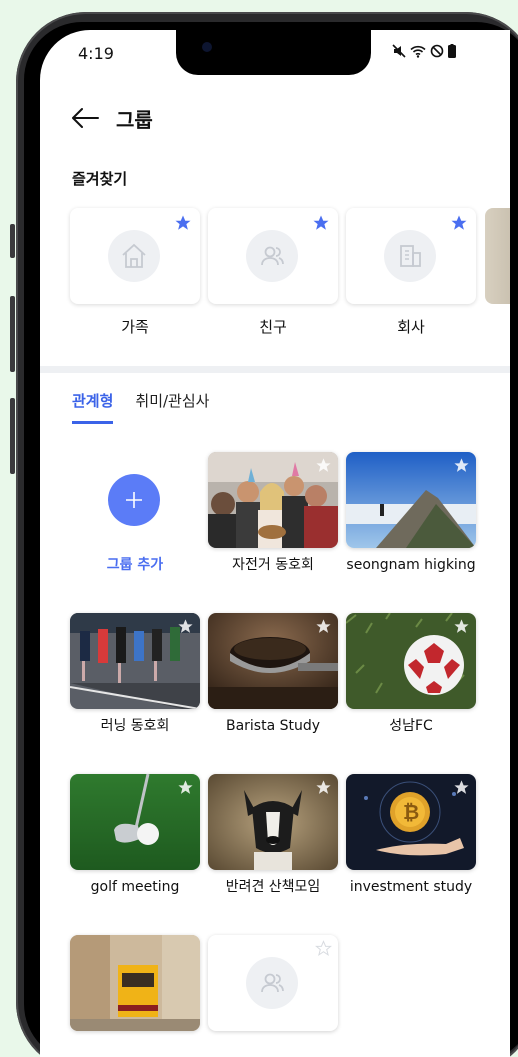 This screenshot has width=518, height=1057. Describe the element at coordinates (12, 241) in the screenshot. I see `mute-switch` at that location.